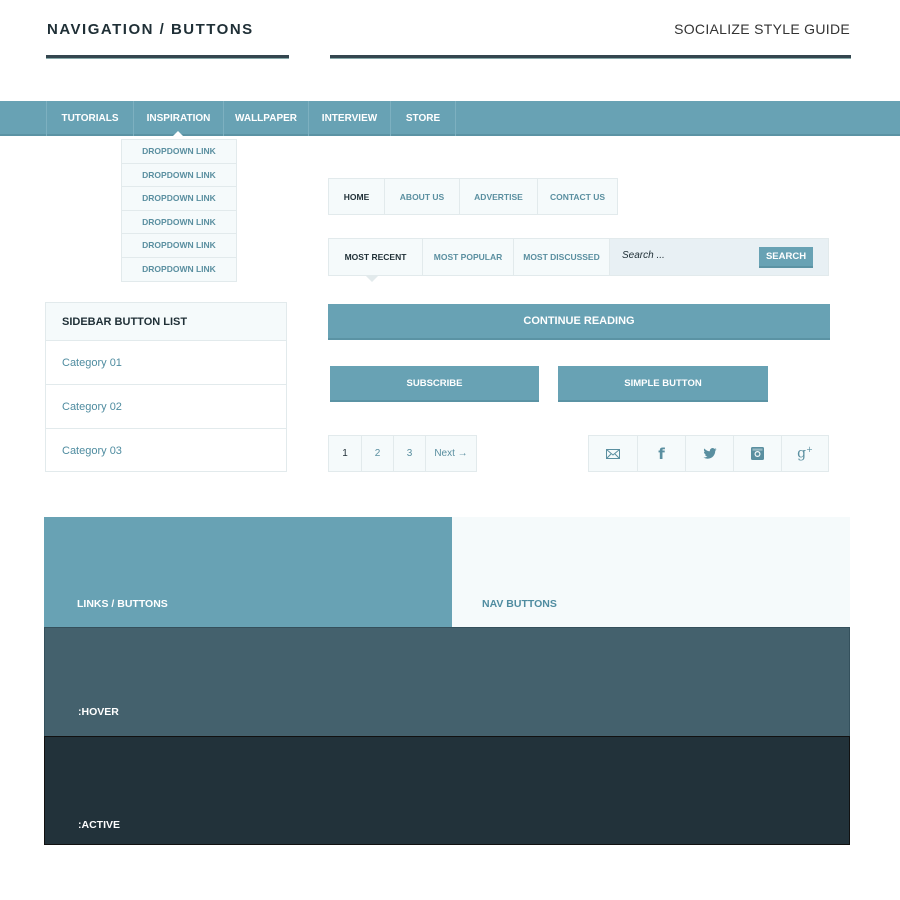  What do you see at coordinates (651, 572) in the screenshot?
I see `swatch-nav-buttons: NAV BUTTONS` at bounding box center [651, 572].